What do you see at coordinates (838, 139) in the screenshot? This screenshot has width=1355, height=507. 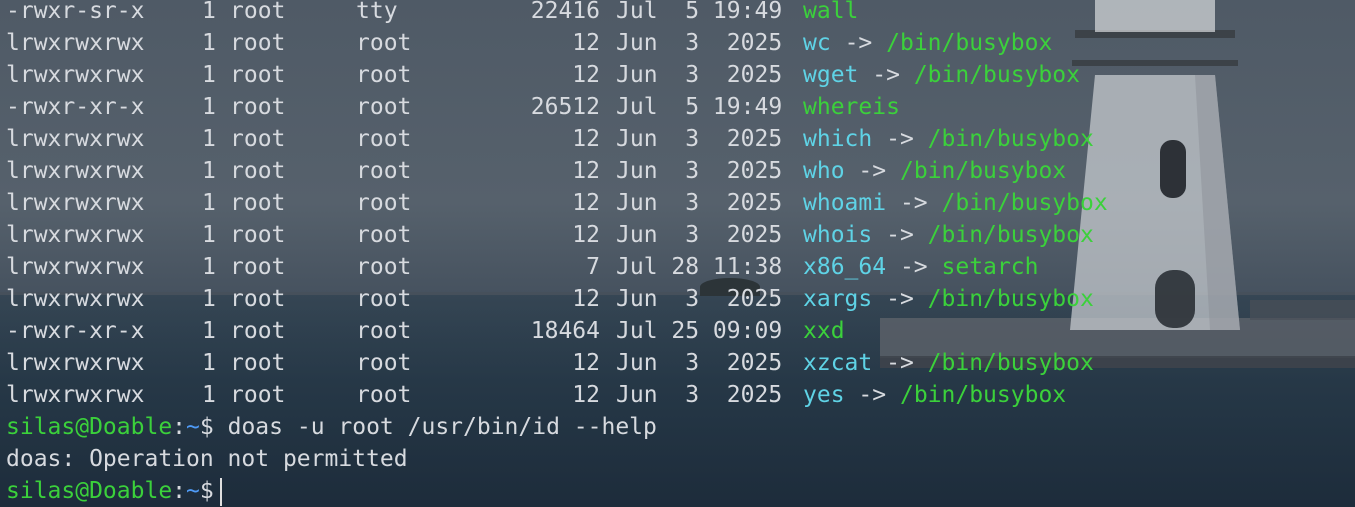 I see `file-name: which` at bounding box center [838, 139].